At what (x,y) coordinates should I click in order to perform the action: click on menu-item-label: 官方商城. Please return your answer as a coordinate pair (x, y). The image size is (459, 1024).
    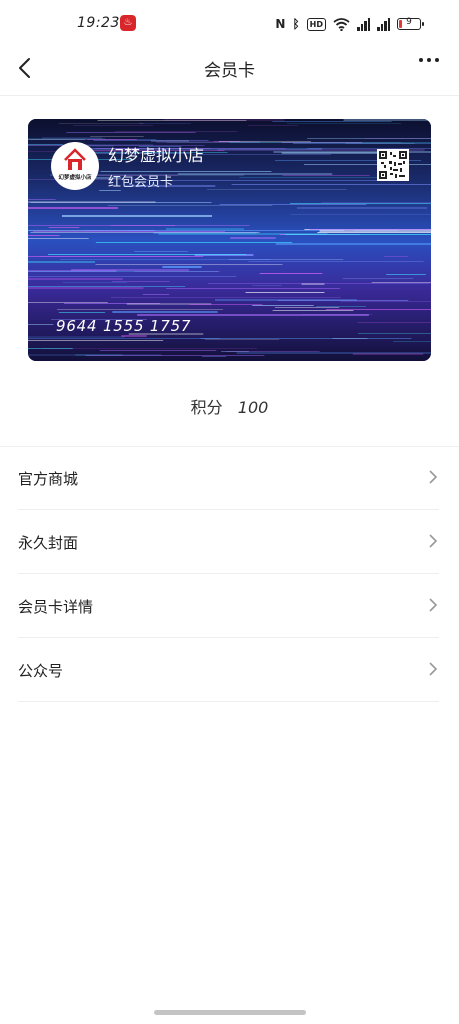
    Looking at the image, I should click on (48, 479).